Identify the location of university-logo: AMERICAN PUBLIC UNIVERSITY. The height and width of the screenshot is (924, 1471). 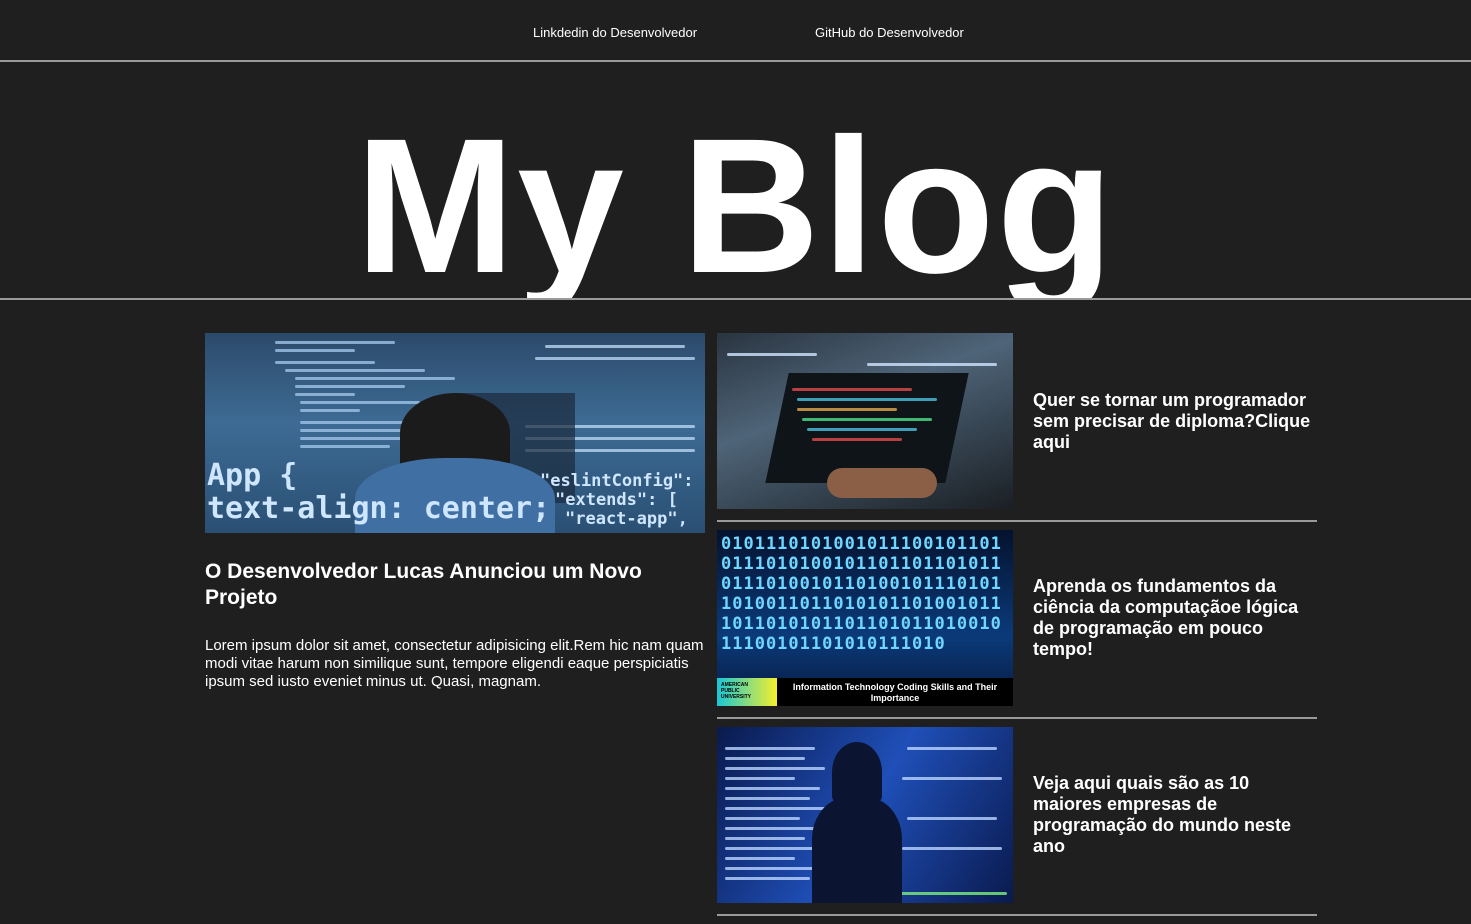
(747, 692).